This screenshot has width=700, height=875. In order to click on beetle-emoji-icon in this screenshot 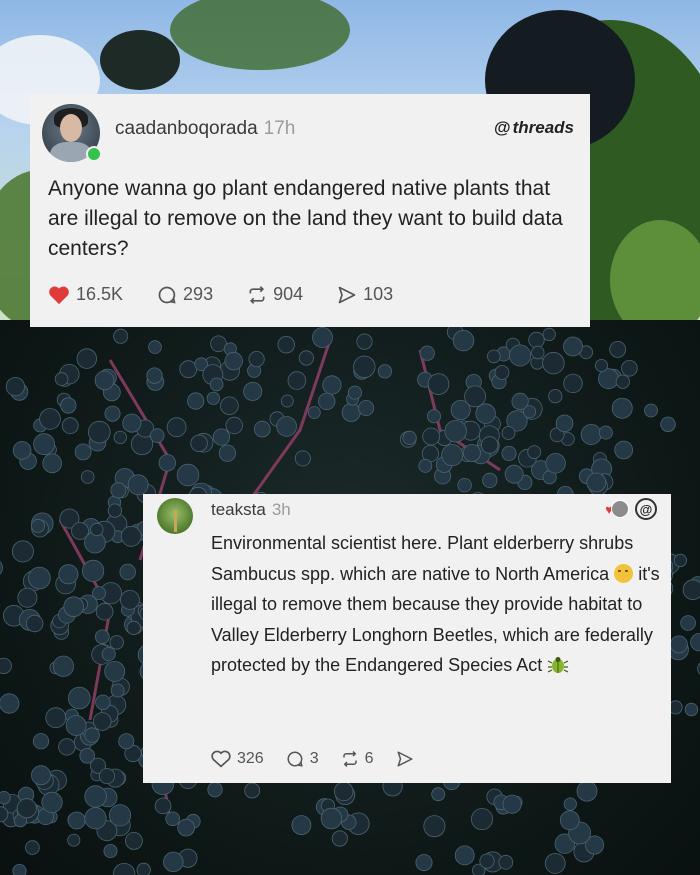, I will do `click(558, 665)`.